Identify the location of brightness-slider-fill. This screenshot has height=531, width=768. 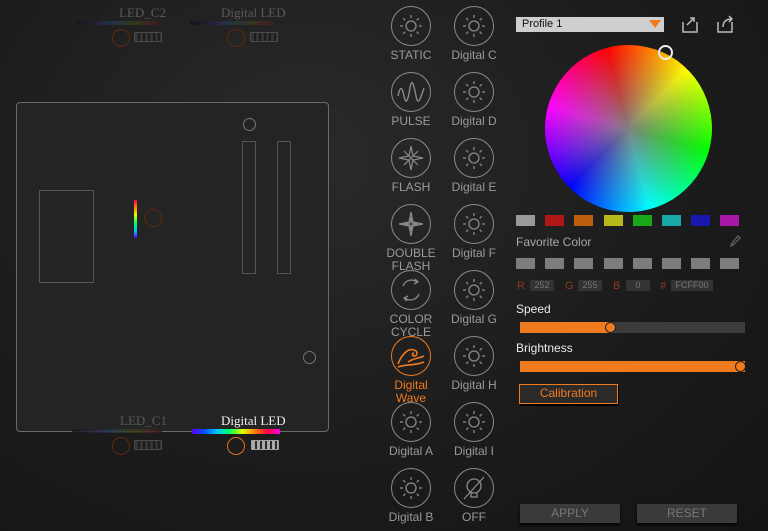
(632, 366).